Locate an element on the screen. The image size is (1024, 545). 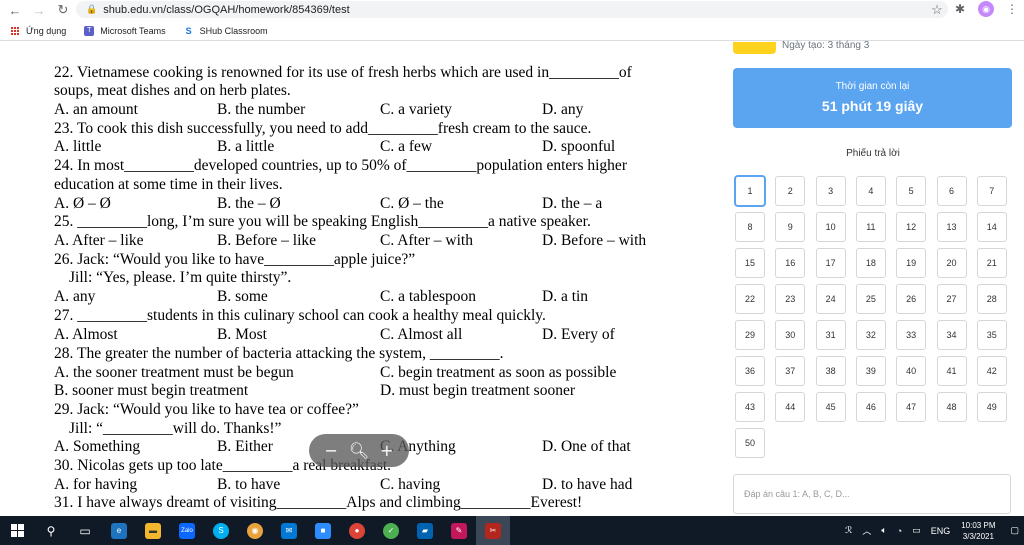
bookmark-shub: S SHub Classroom is located at coordinates (226, 31).